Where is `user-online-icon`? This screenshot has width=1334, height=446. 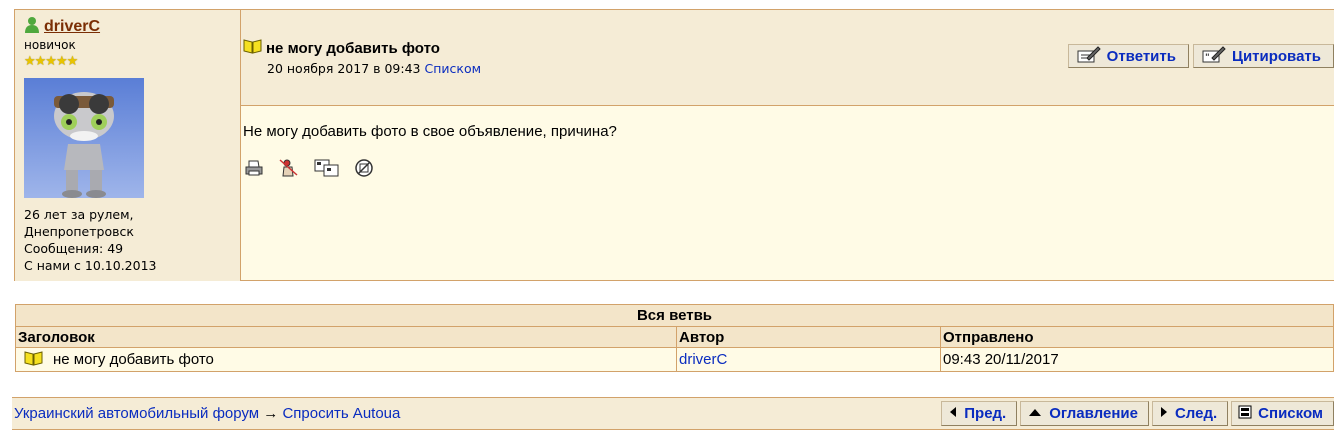 user-online-icon is located at coordinates (32, 27).